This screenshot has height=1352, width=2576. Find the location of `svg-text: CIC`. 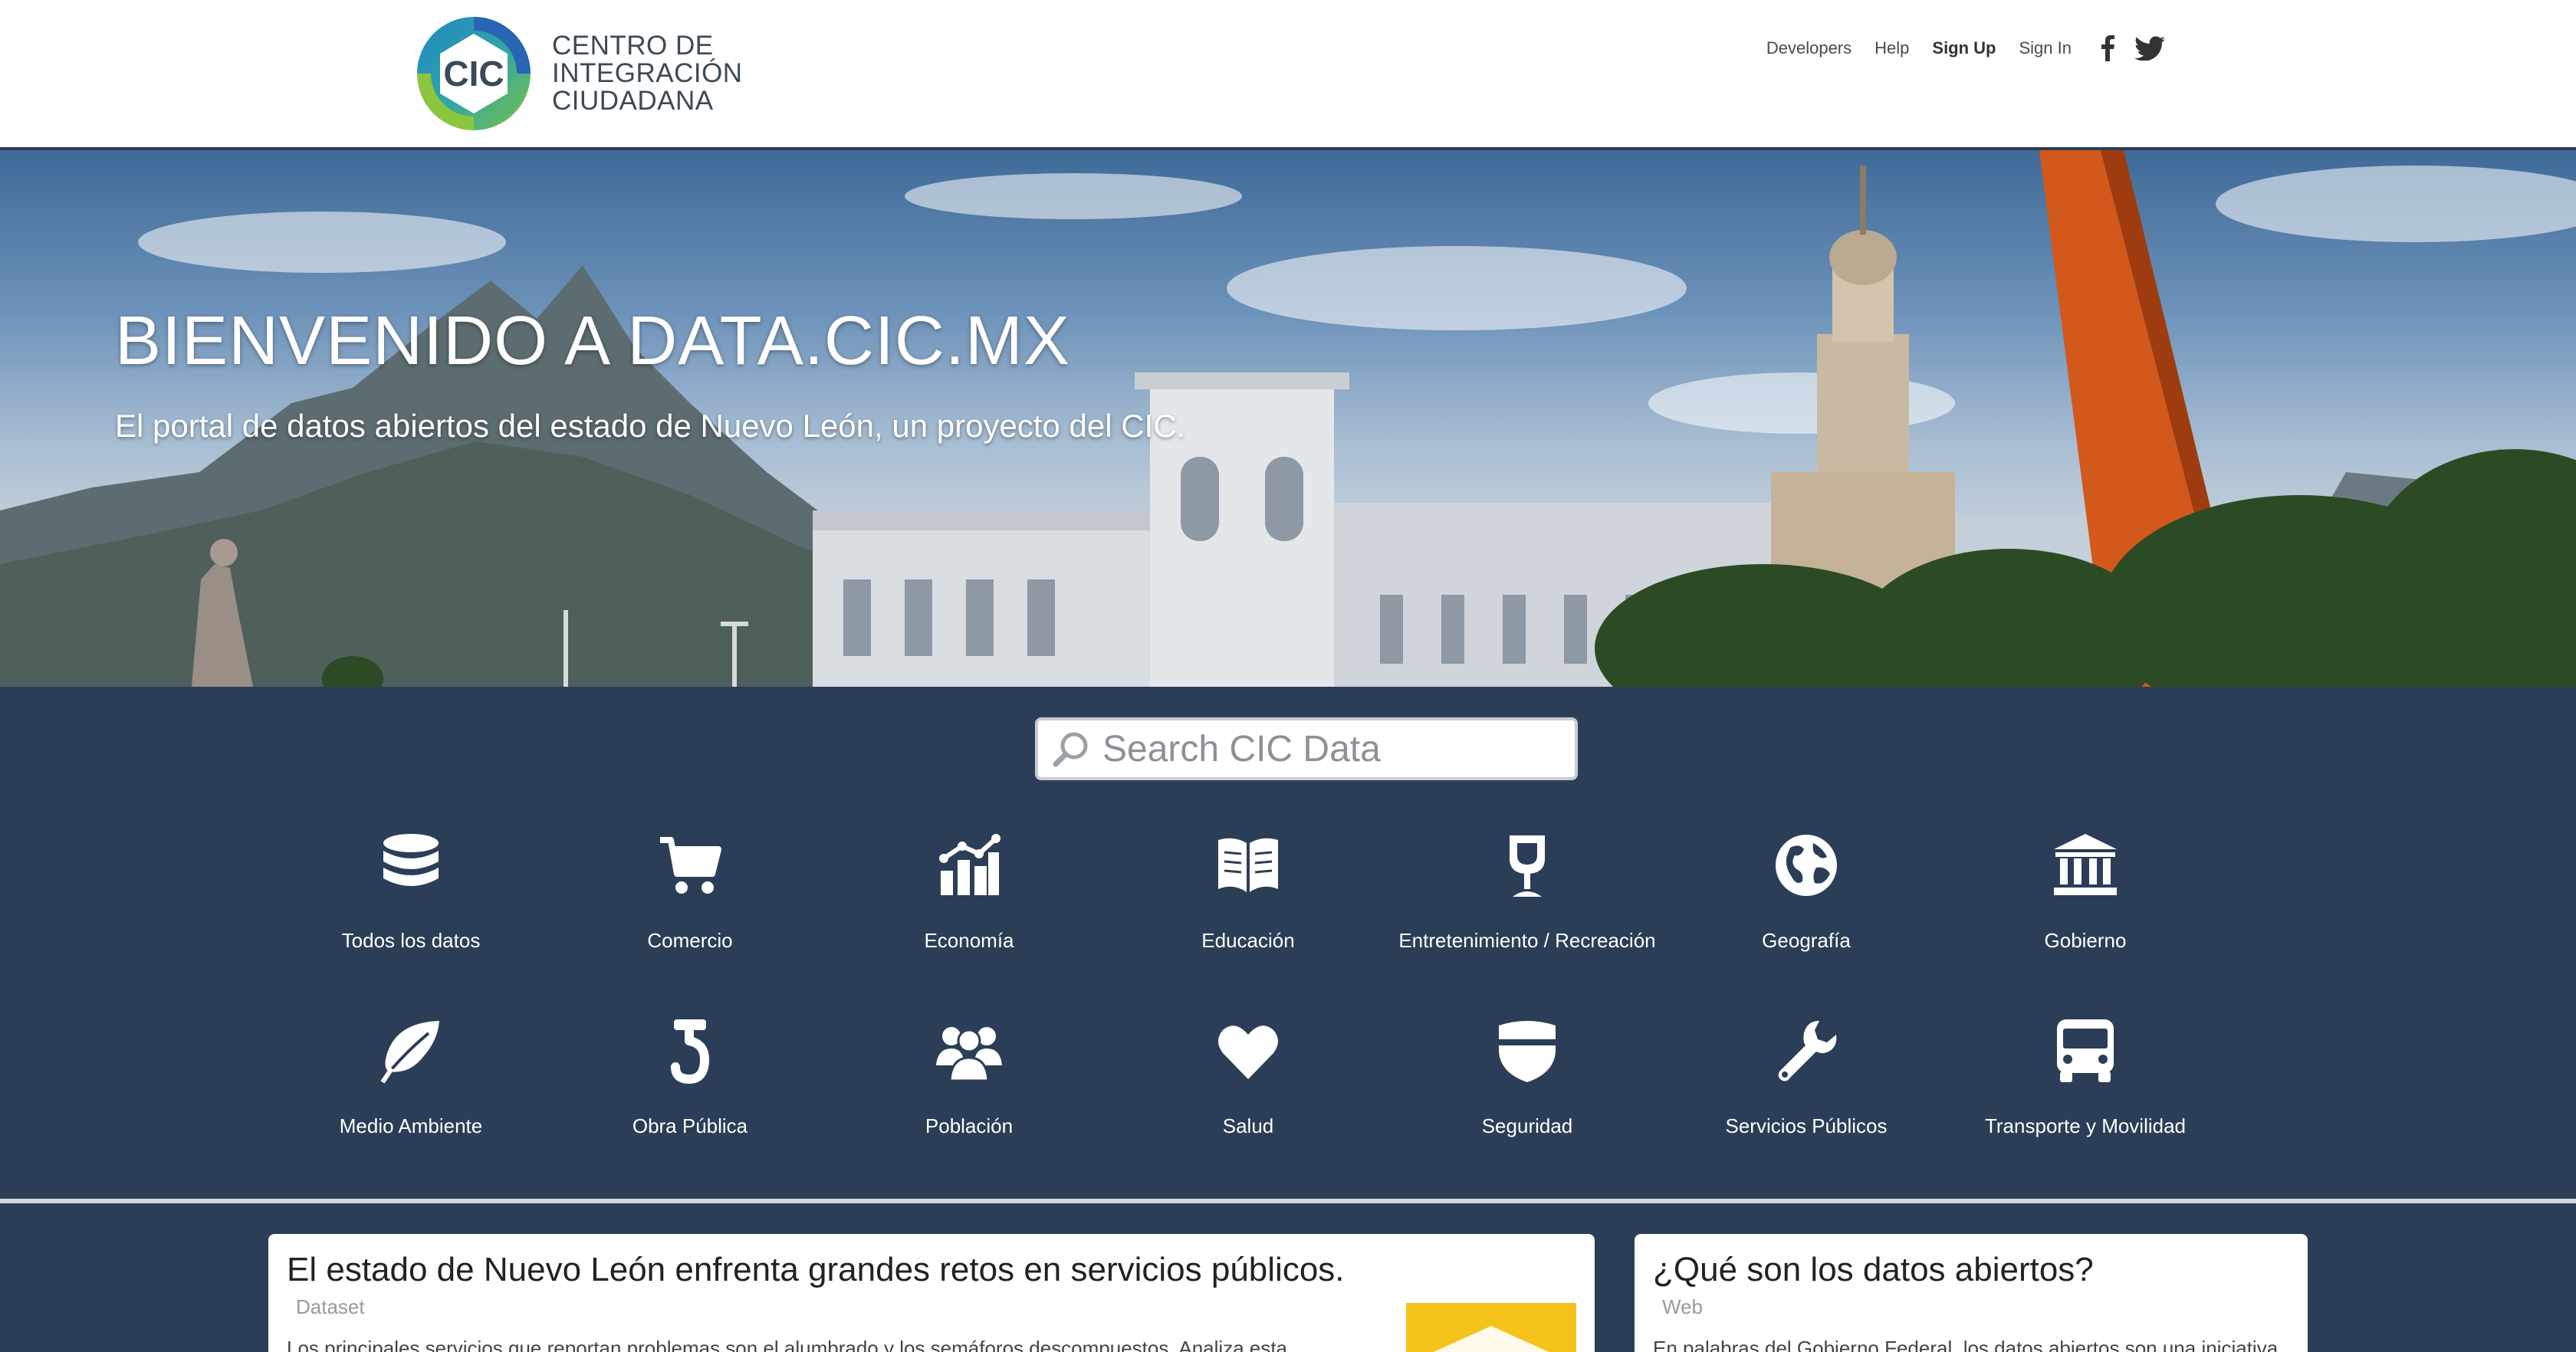

svg-text: CIC is located at coordinates (473, 74).